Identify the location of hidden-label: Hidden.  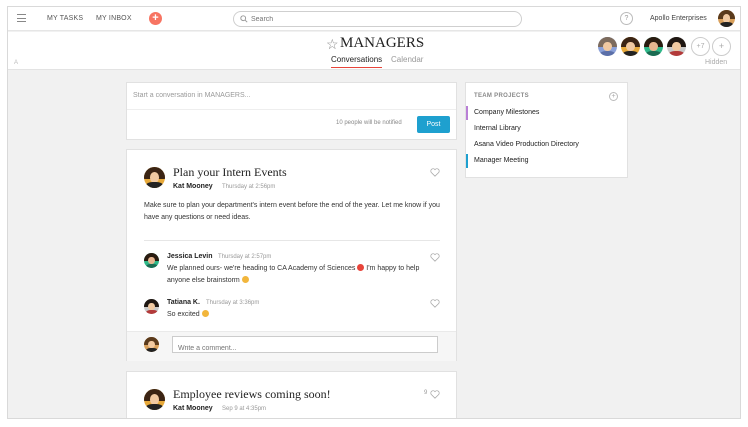
(716, 62).